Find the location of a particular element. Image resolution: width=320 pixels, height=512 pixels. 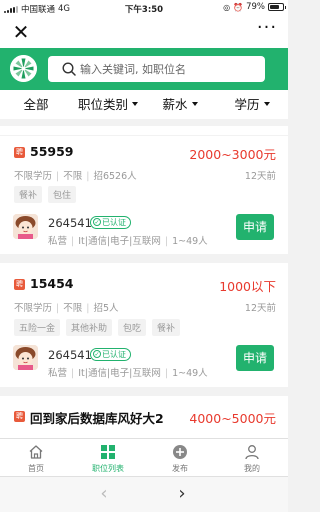

grid-icon is located at coordinates (108, 452).